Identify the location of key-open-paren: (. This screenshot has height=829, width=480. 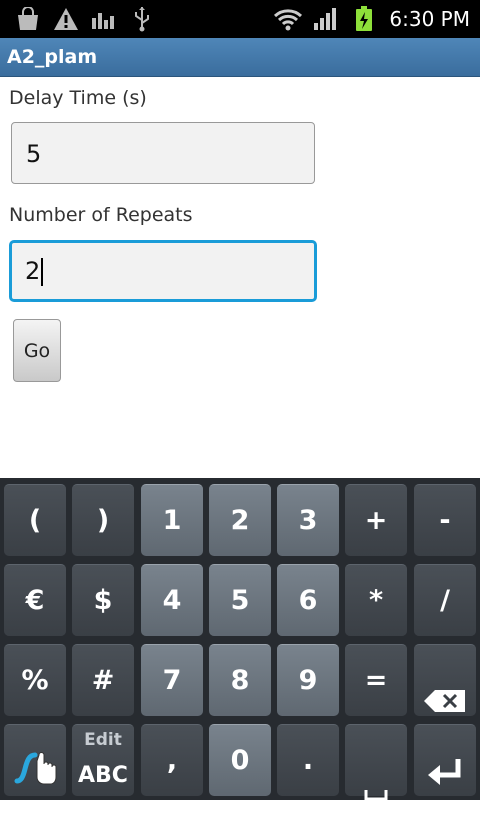
(35, 520).